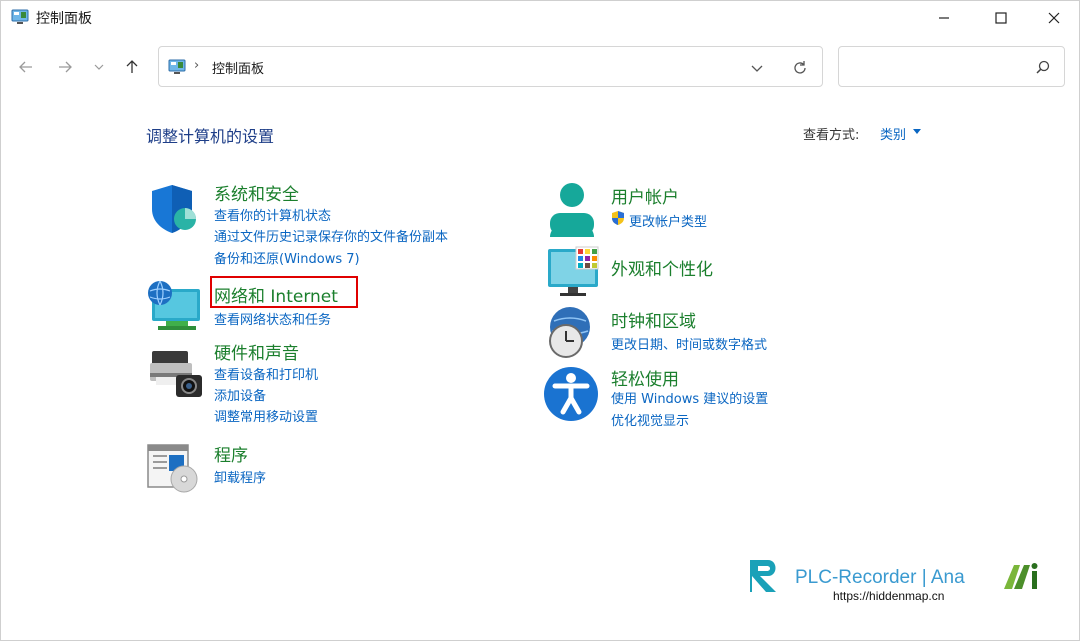  What do you see at coordinates (256, 351) in the screenshot?
I see `category-title-hardware-sound: 硬件和声音` at bounding box center [256, 351].